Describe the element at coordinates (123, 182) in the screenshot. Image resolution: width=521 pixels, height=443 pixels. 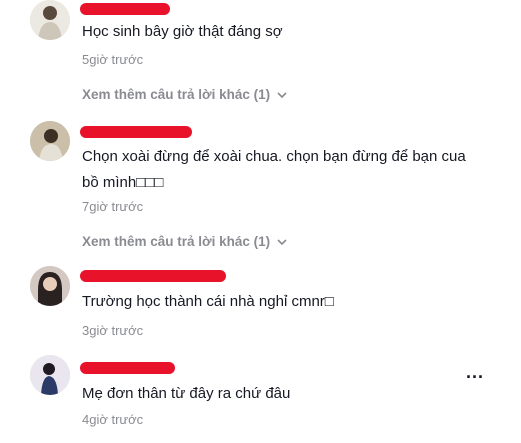
I see `comment-text-line-2: bồ mình□□□` at that location.